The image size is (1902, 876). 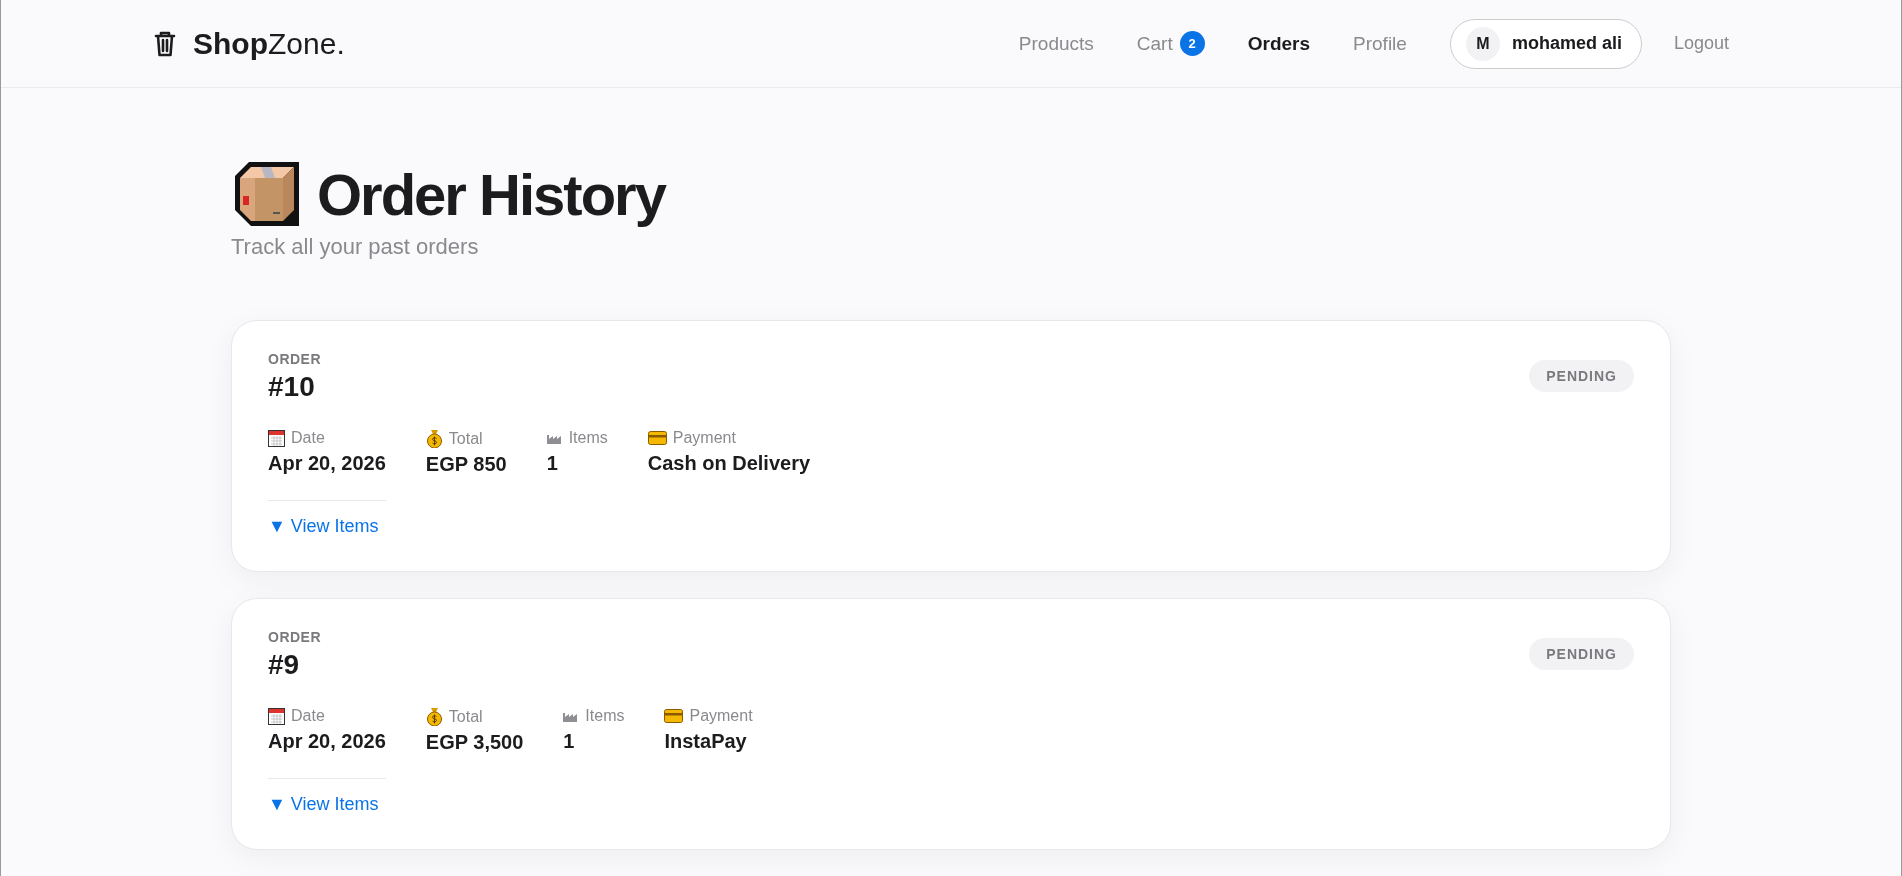 I want to click on field-value: Cash on Delivery, so click(x=729, y=463).